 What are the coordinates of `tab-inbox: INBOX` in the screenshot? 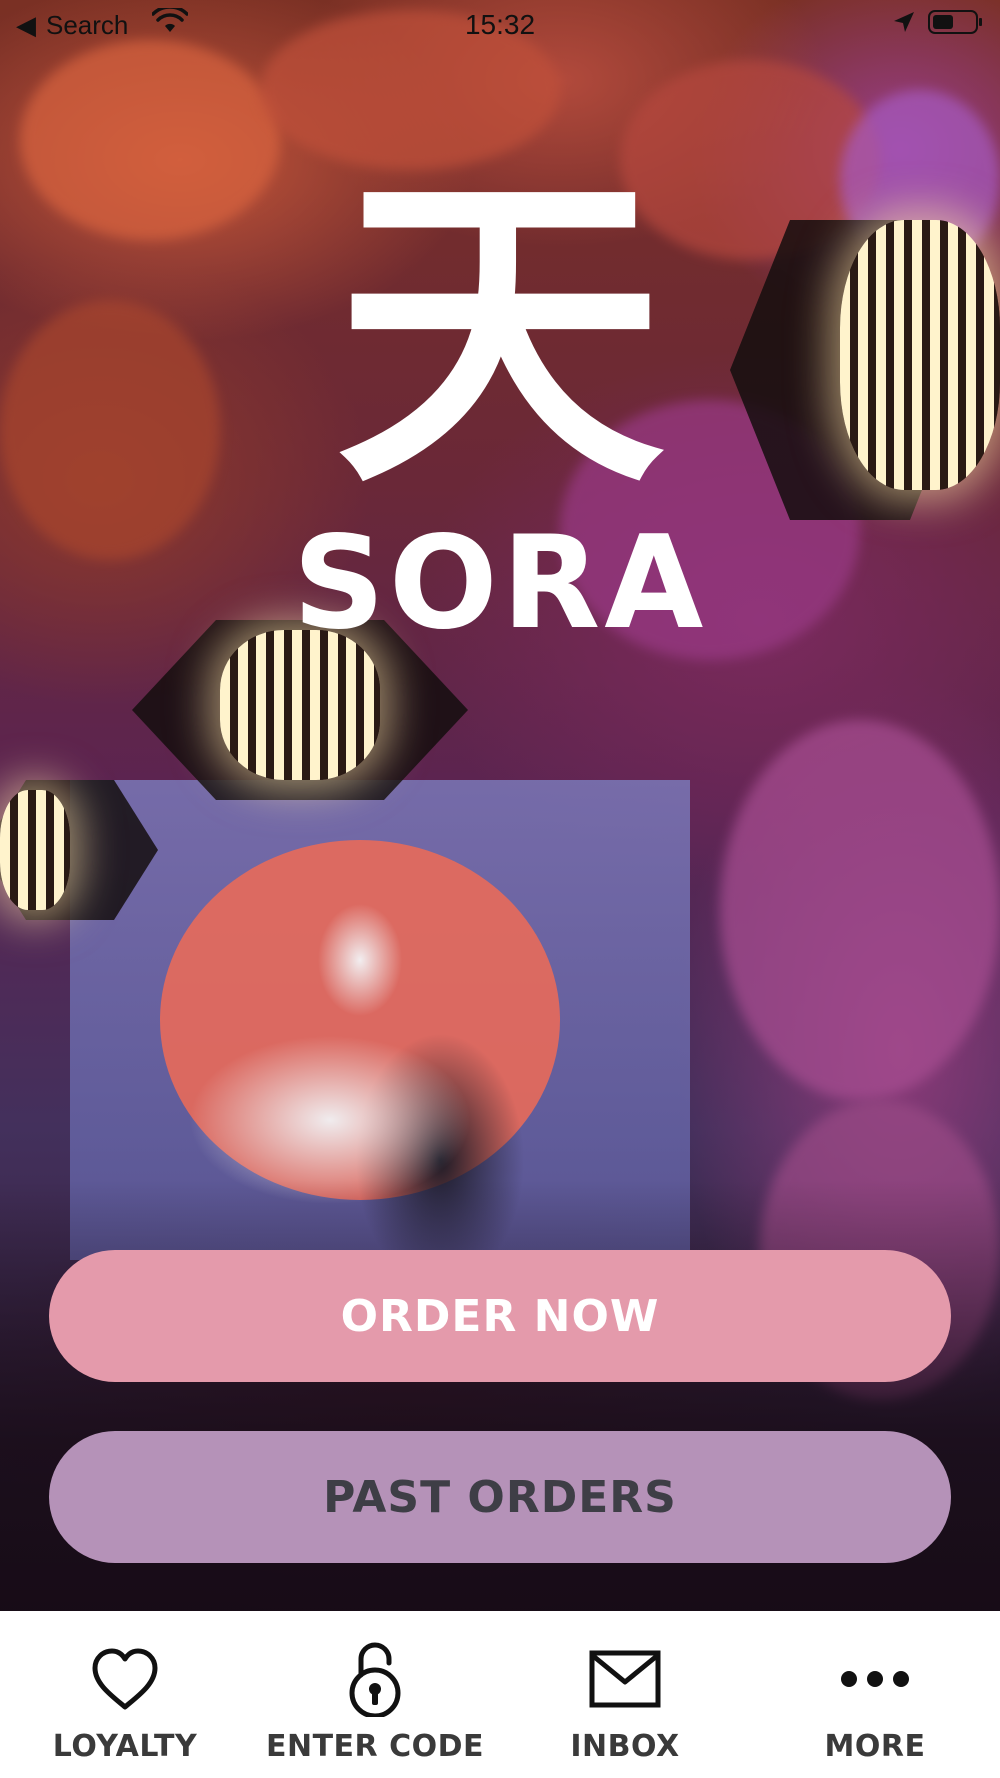 It's located at (625, 1694).